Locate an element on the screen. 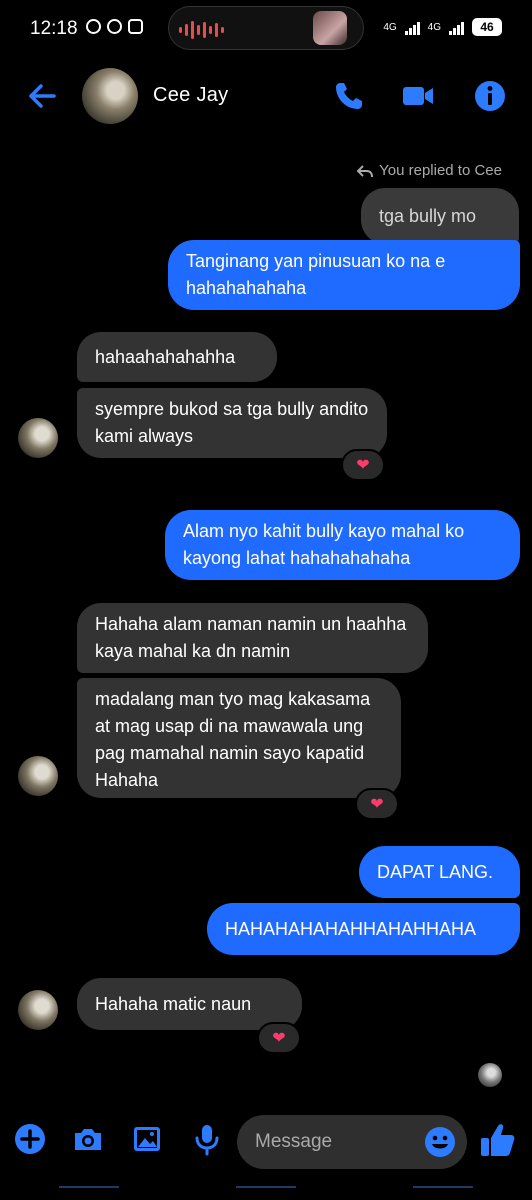  video-camera-icon is located at coordinates (418, 96).